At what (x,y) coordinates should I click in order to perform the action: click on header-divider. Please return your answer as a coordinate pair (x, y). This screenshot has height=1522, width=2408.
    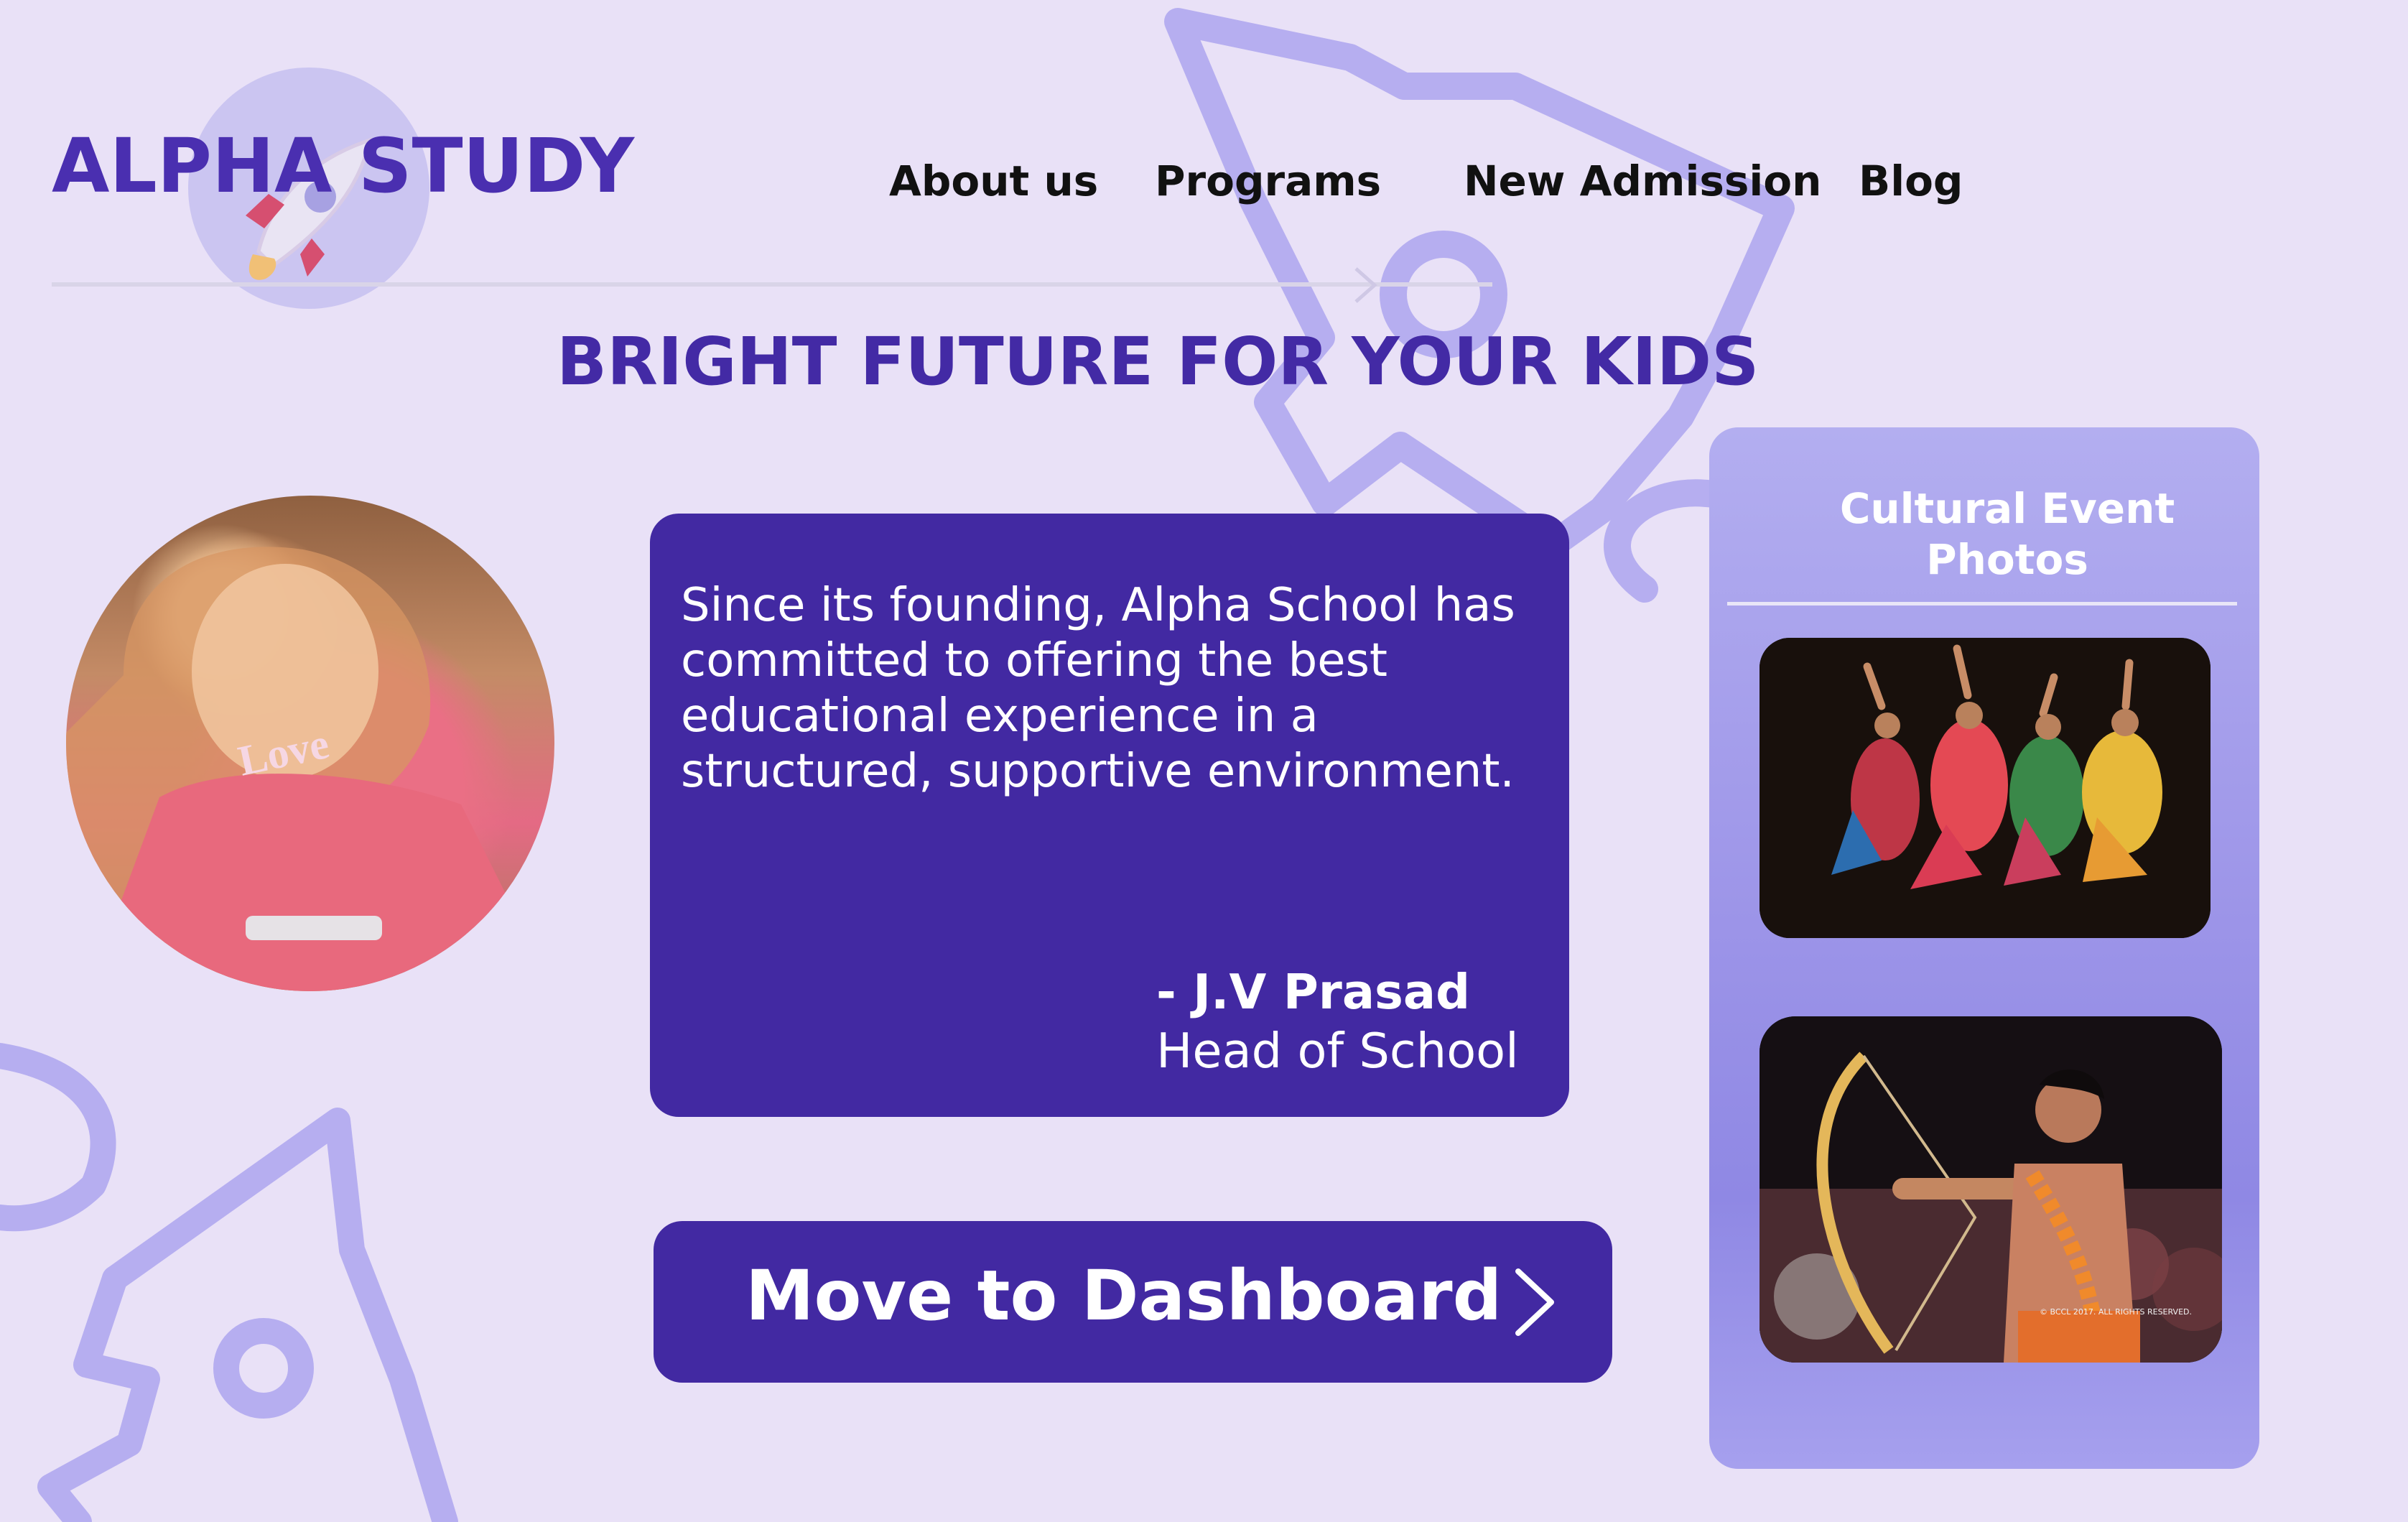
    Looking at the image, I should click on (772, 284).